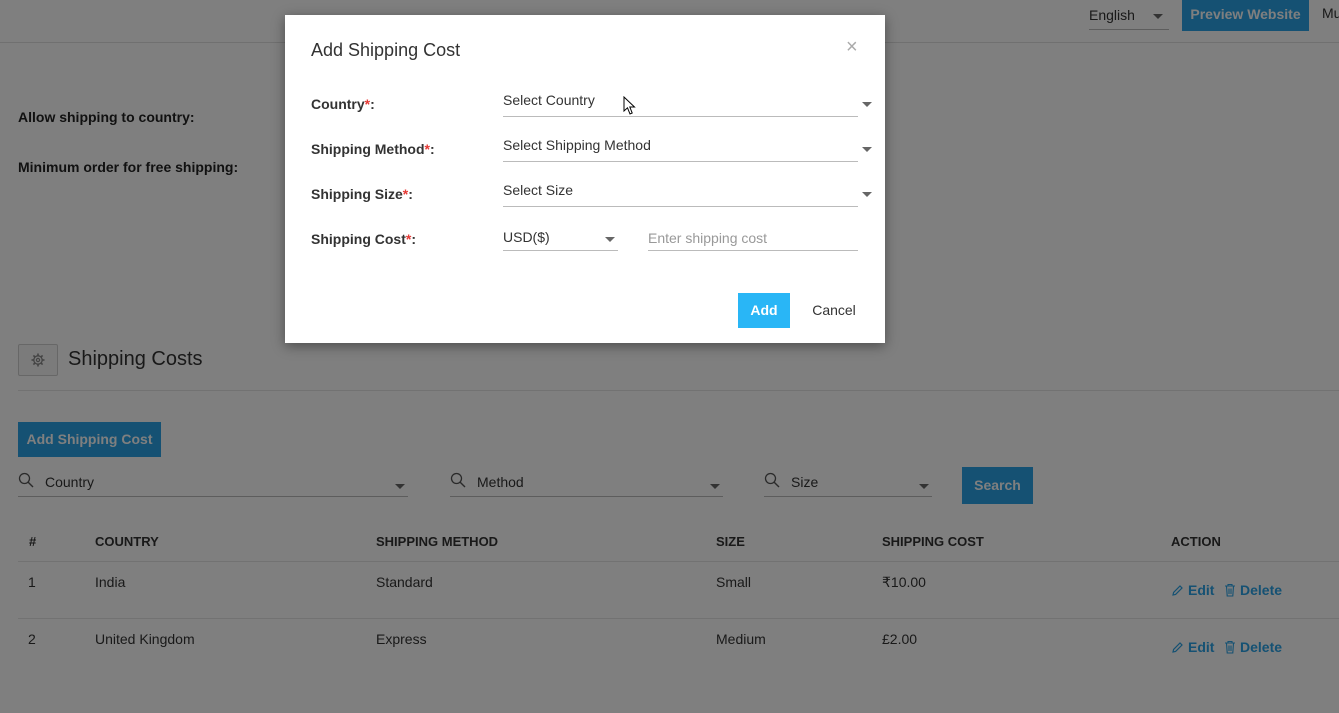 The image size is (1339, 713). What do you see at coordinates (362, 194) in the screenshot?
I see `shipping-size-label: Shipping Size*:` at bounding box center [362, 194].